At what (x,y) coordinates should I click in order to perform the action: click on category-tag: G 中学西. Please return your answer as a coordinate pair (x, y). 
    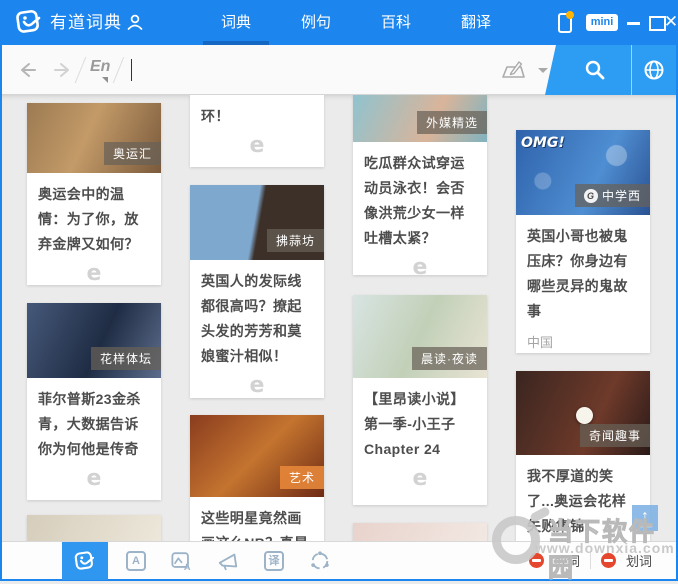
    Looking at the image, I should click on (612, 195).